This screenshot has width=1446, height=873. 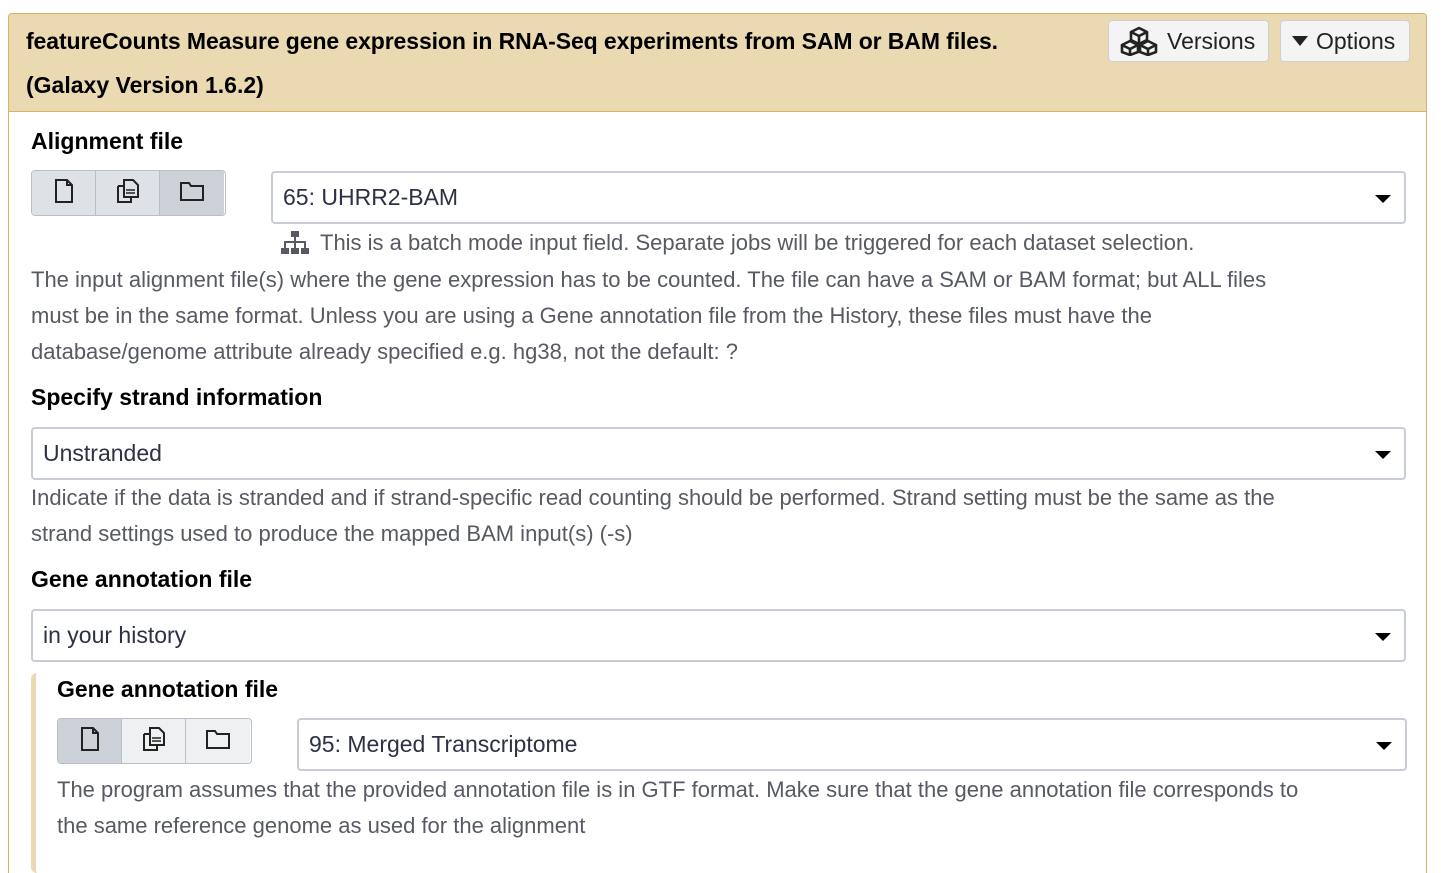 I want to click on options-label: Options, so click(x=1356, y=40).